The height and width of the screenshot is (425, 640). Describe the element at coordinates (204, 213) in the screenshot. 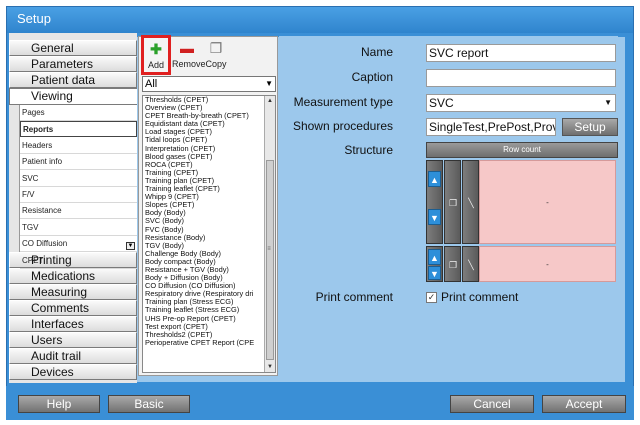

I see `report-list-item: Body (Body)` at that location.